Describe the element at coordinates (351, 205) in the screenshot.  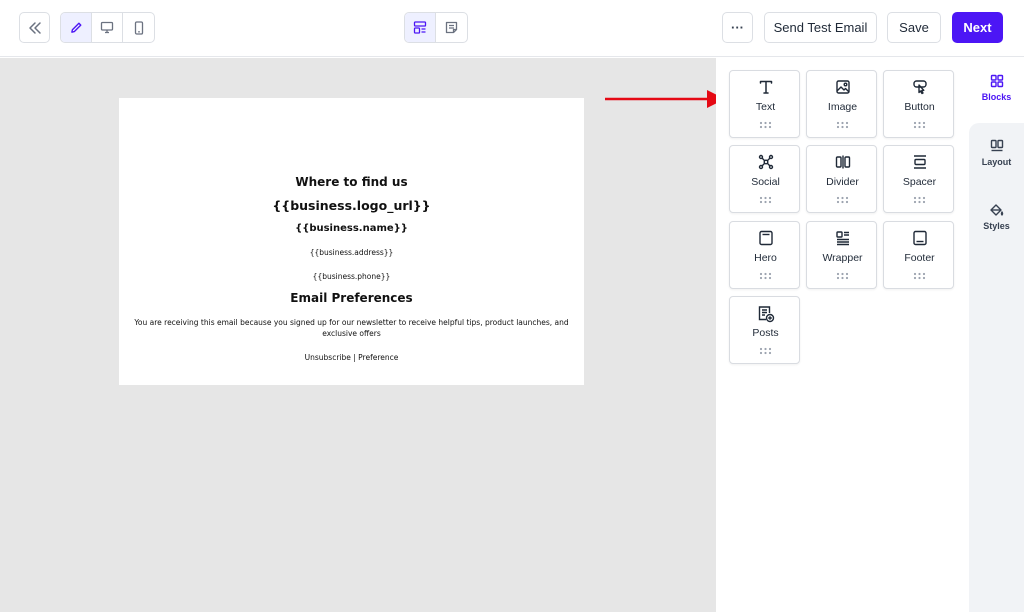
I see `business-logo-url: {{business.logo_url}}` at that location.